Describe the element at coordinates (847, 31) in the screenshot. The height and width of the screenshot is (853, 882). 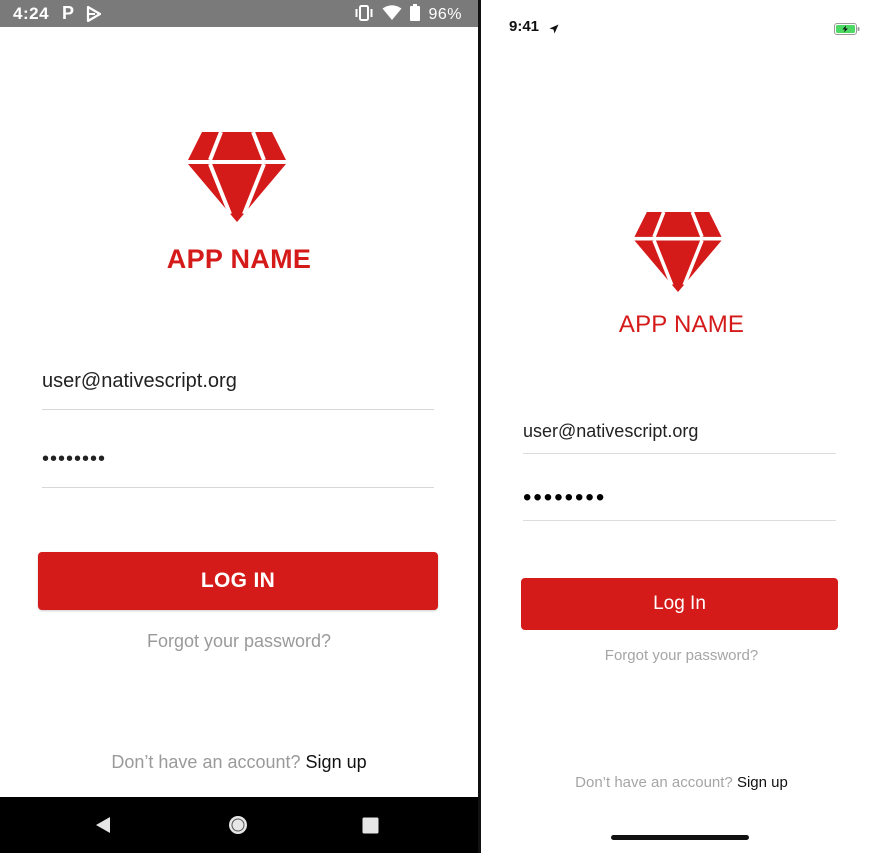
I see `battery-charging-icon` at that location.